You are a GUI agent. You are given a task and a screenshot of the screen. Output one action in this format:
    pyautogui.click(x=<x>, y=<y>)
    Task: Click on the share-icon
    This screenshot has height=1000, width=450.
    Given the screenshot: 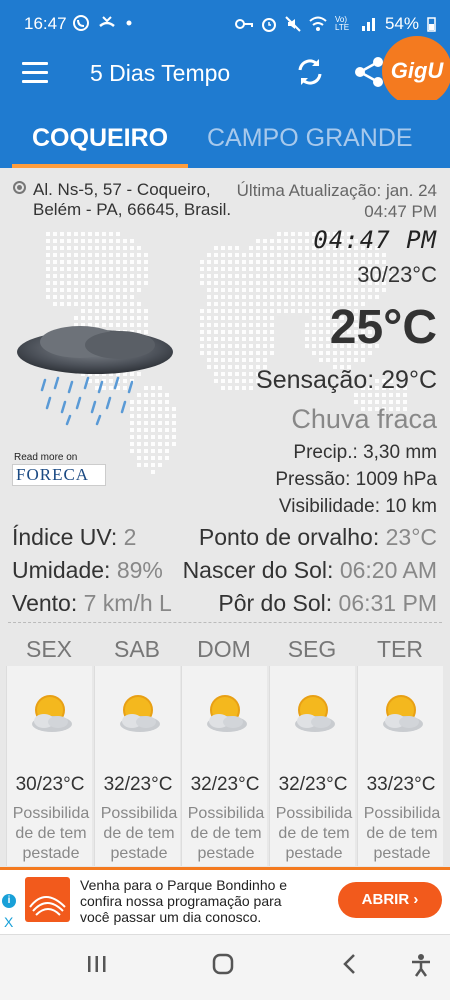 What is the action you would take?
    pyautogui.click(x=369, y=72)
    